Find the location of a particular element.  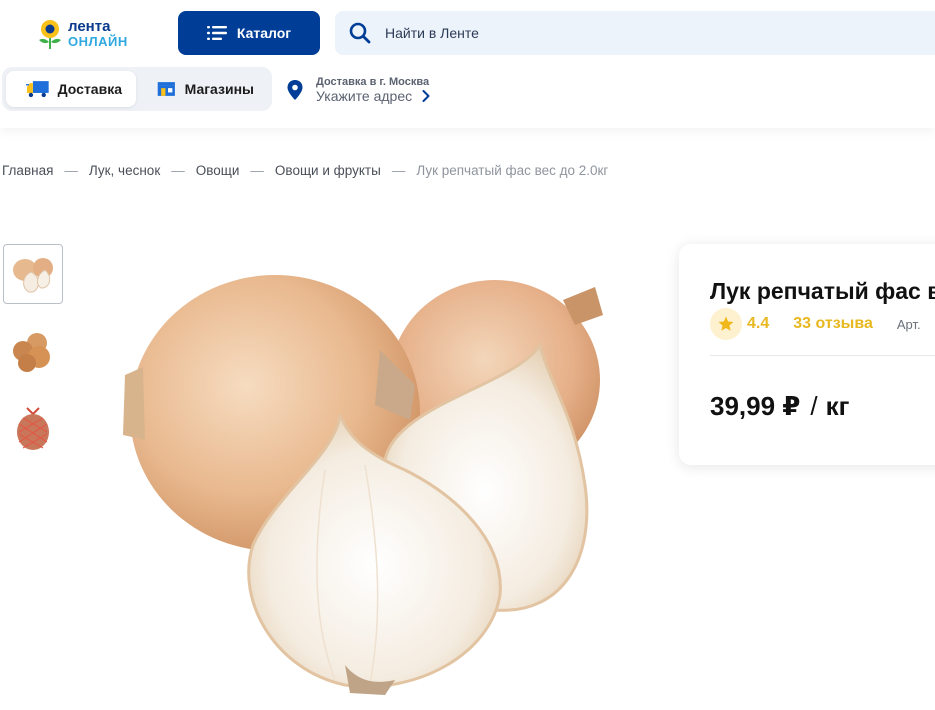

card-divider is located at coordinates (822, 355).